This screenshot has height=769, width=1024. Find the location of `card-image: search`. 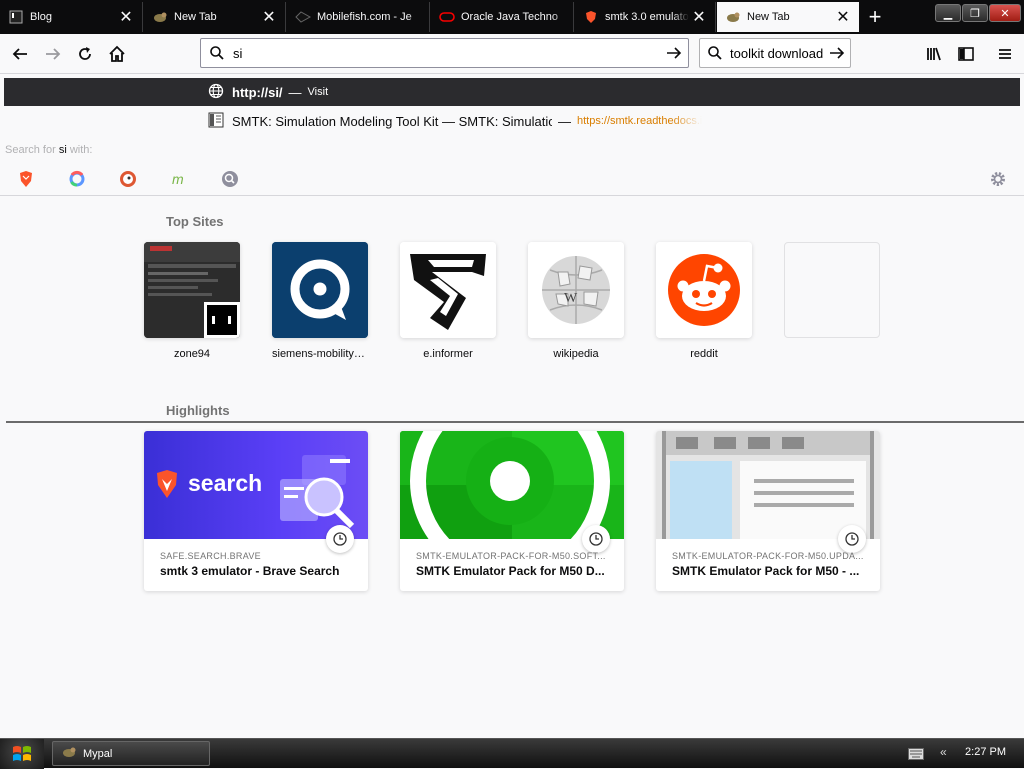

card-image: search is located at coordinates (256, 485).